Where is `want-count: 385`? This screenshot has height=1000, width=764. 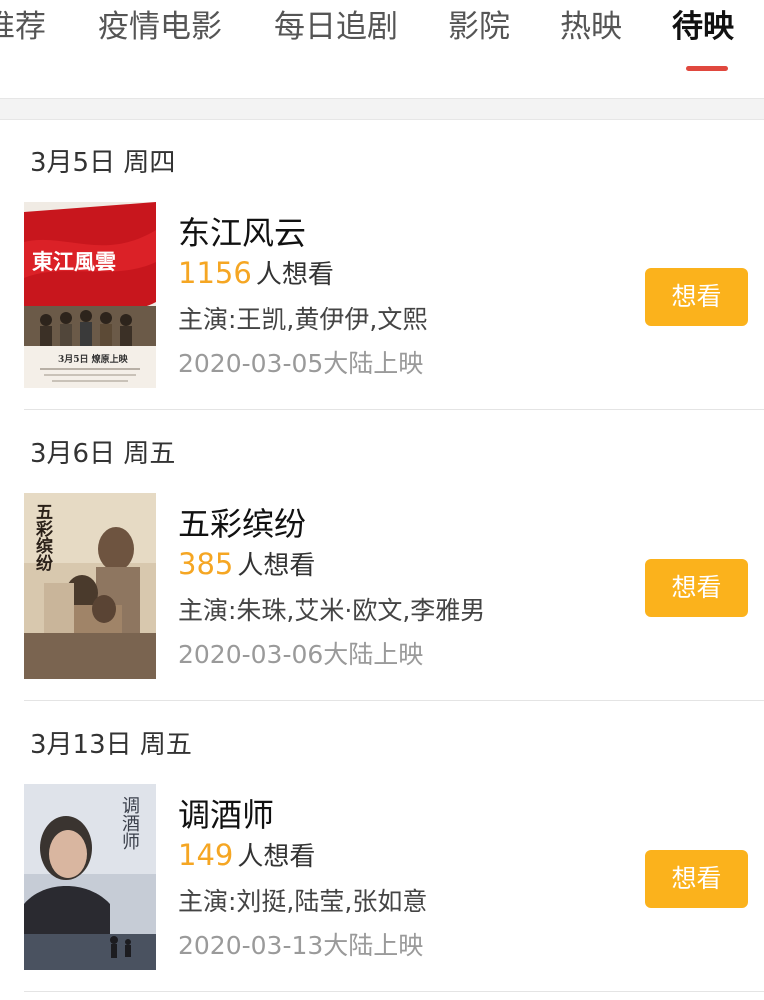
want-count: 385 is located at coordinates (206, 564).